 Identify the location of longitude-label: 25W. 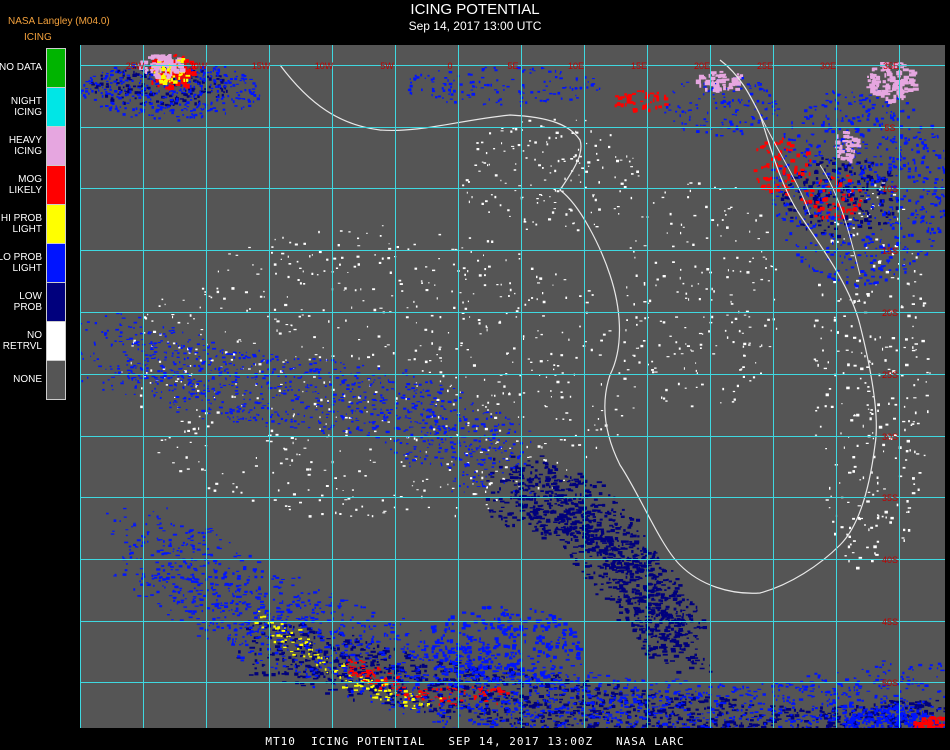
(135, 66).